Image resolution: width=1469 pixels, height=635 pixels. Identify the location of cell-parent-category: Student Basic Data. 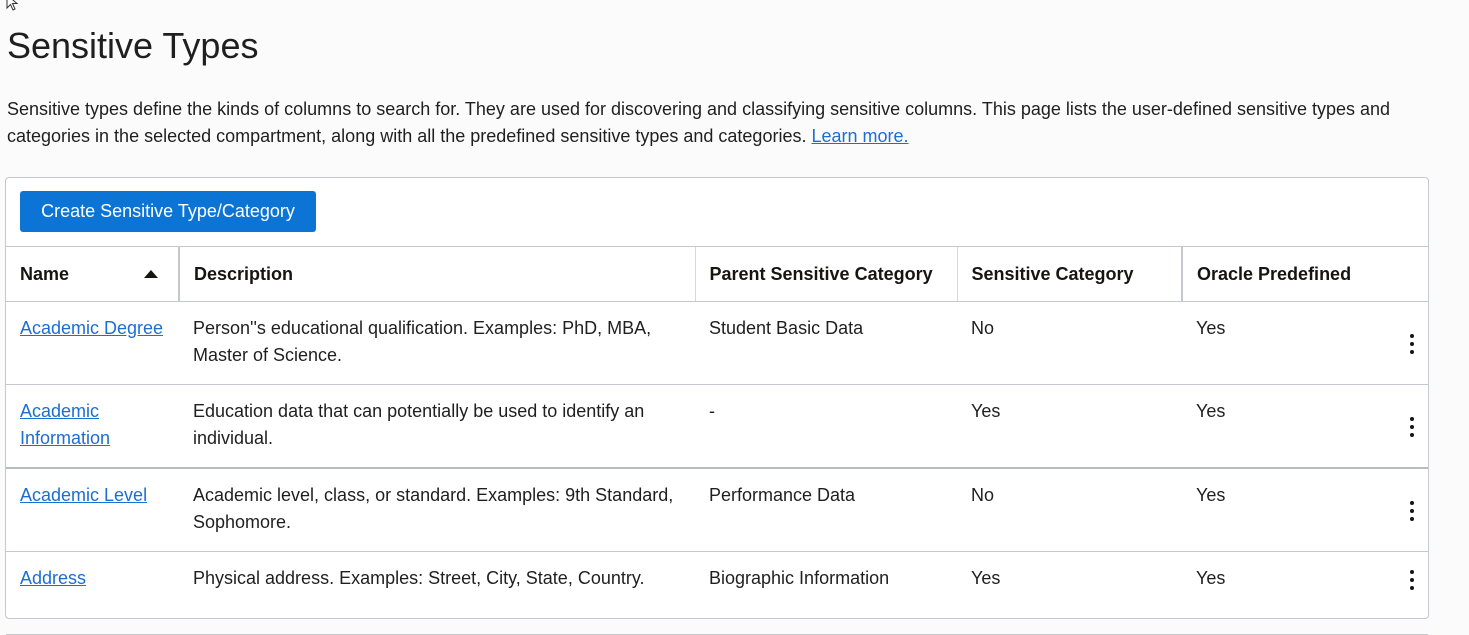
(826, 343).